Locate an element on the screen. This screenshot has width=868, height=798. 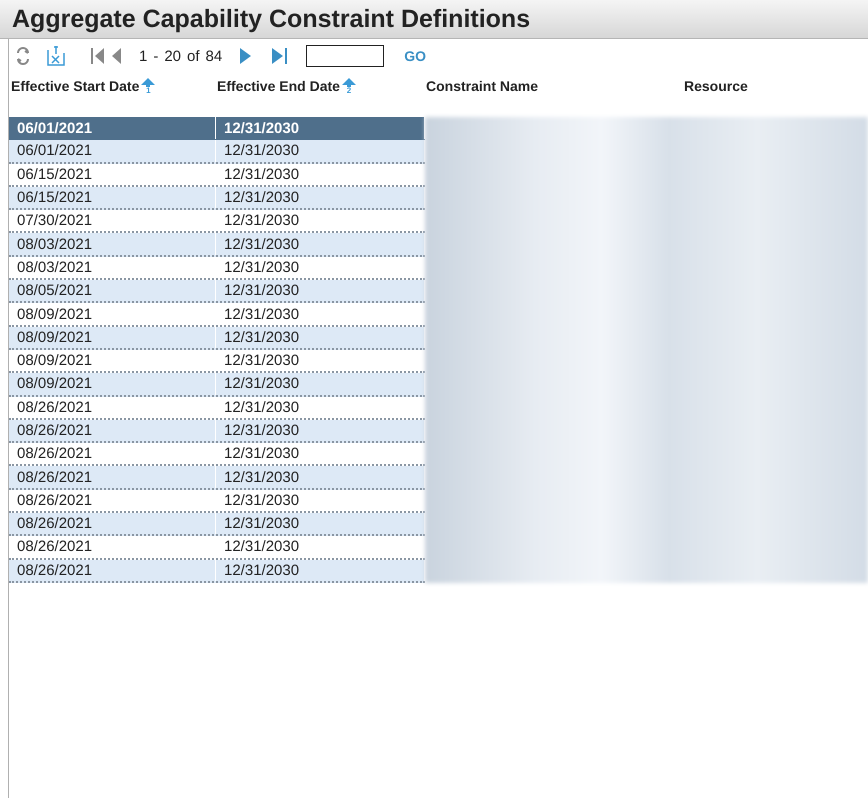
table-row: 08/05/2021 12/31/2030 is located at coordinates (217, 292).